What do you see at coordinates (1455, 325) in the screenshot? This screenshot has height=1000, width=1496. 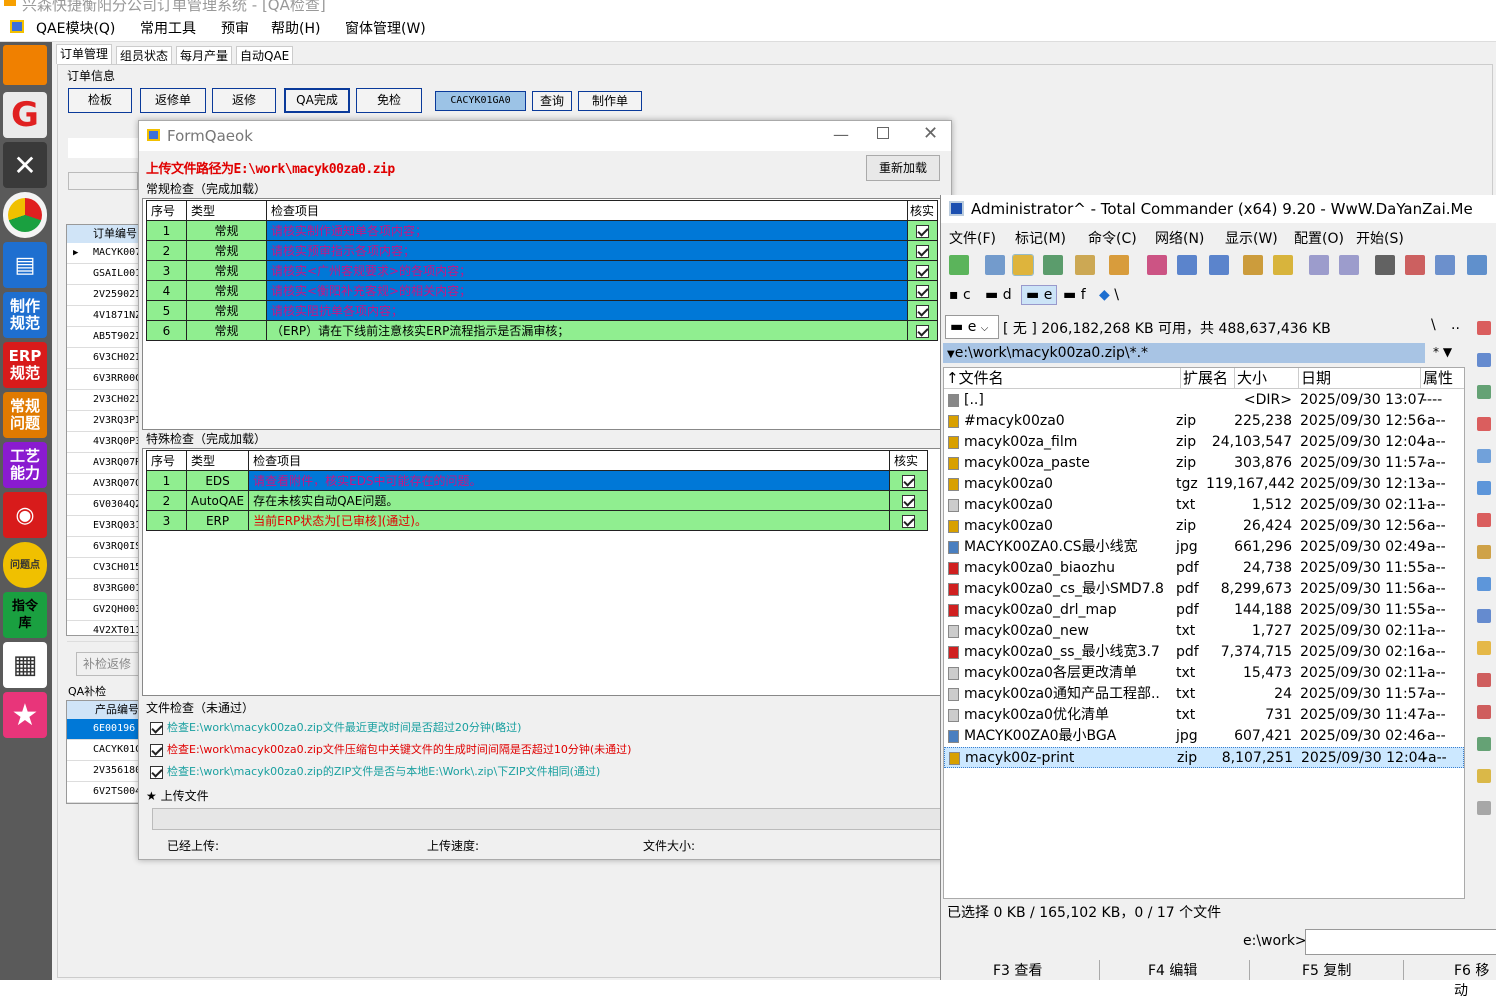 I see `parent-button: ..` at bounding box center [1455, 325].